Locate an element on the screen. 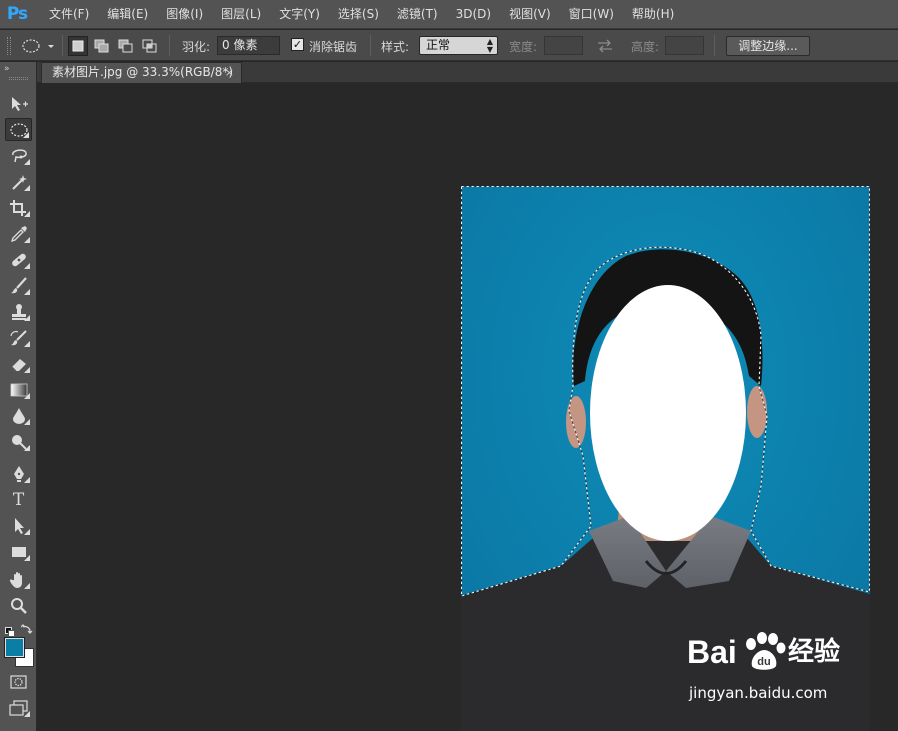 The width and height of the screenshot is (898, 731). watermark-brand-right: 经验 is located at coordinates (814, 652).